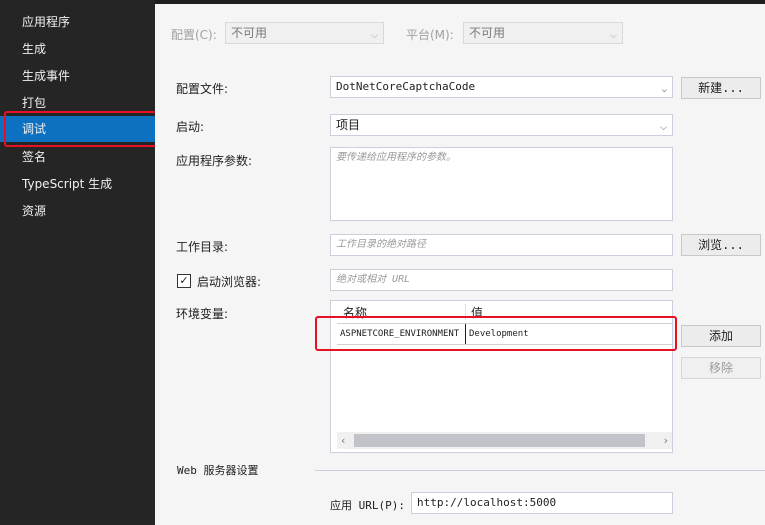  I want to click on add-env-button: 添加, so click(721, 336).